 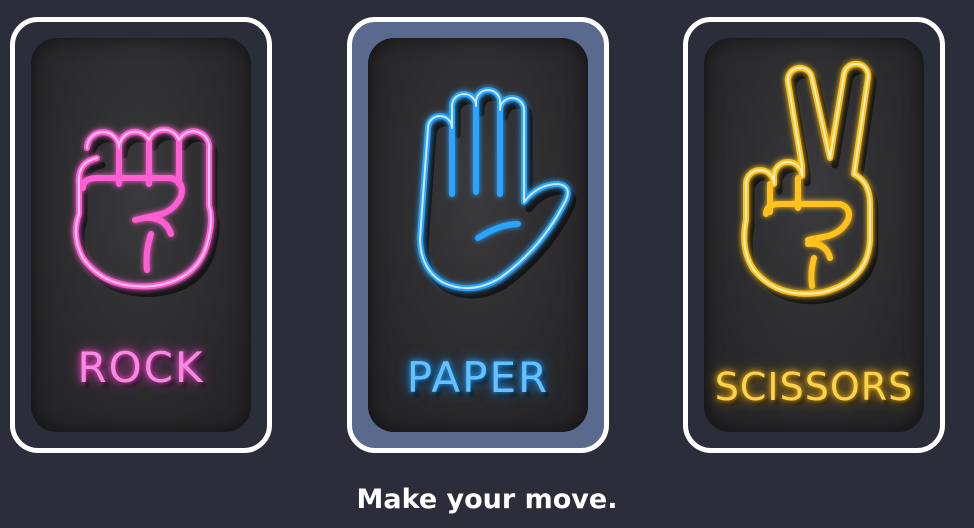 I want to click on move-prompt: Make your move., so click(x=487, y=499).